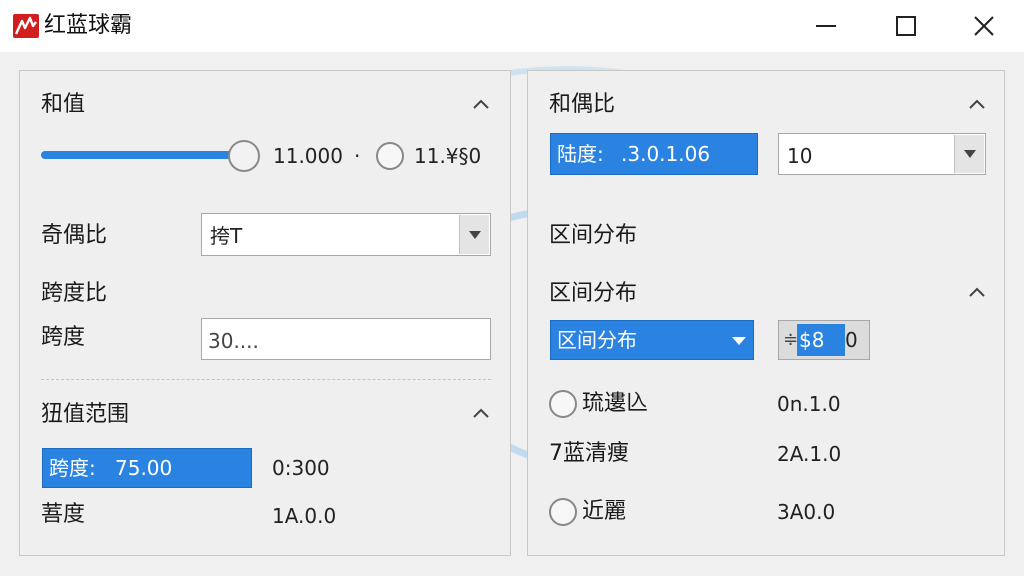  What do you see at coordinates (448, 156) in the screenshot?
I see `sum-radio-value: 11.¥§0` at bounding box center [448, 156].